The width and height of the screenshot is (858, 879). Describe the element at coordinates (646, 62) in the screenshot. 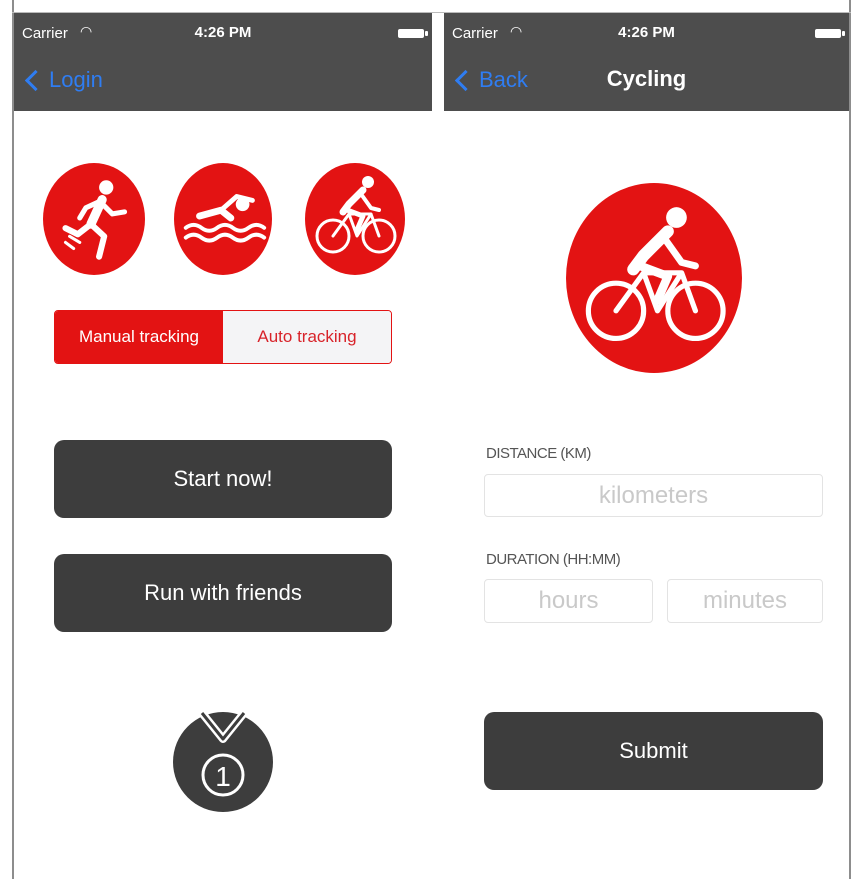

I see `navigation-bar: Carrier ◠ 4:26 PM Back Cycling` at that location.